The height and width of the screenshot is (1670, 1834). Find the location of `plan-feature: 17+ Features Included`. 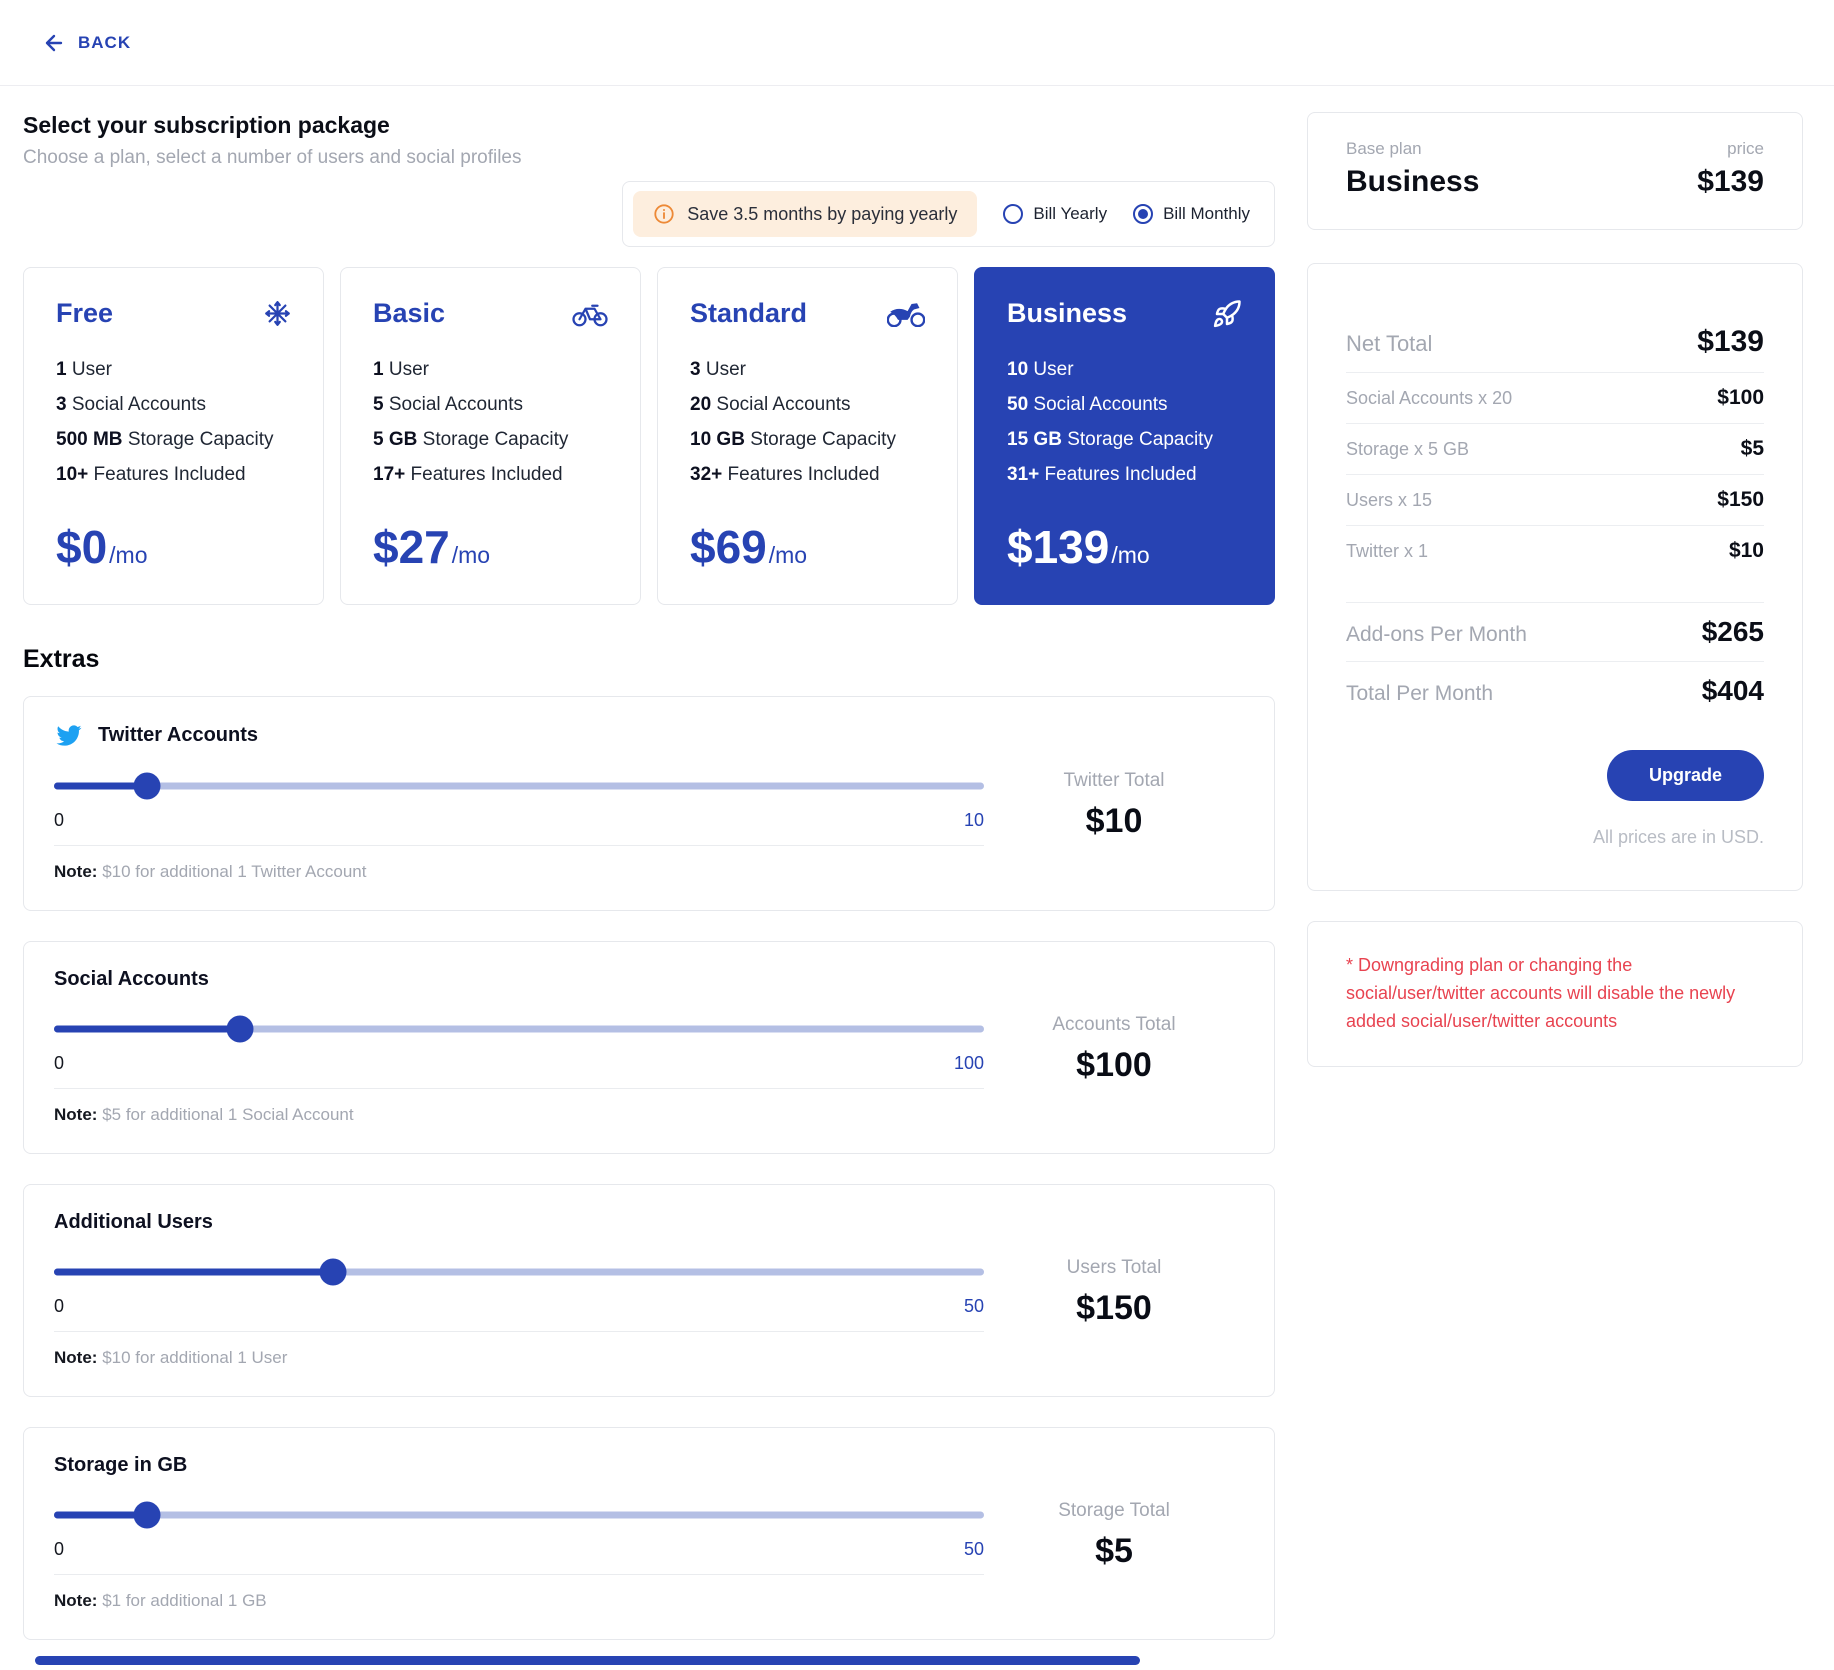

plan-feature: 17+ Features Included is located at coordinates (468, 474).